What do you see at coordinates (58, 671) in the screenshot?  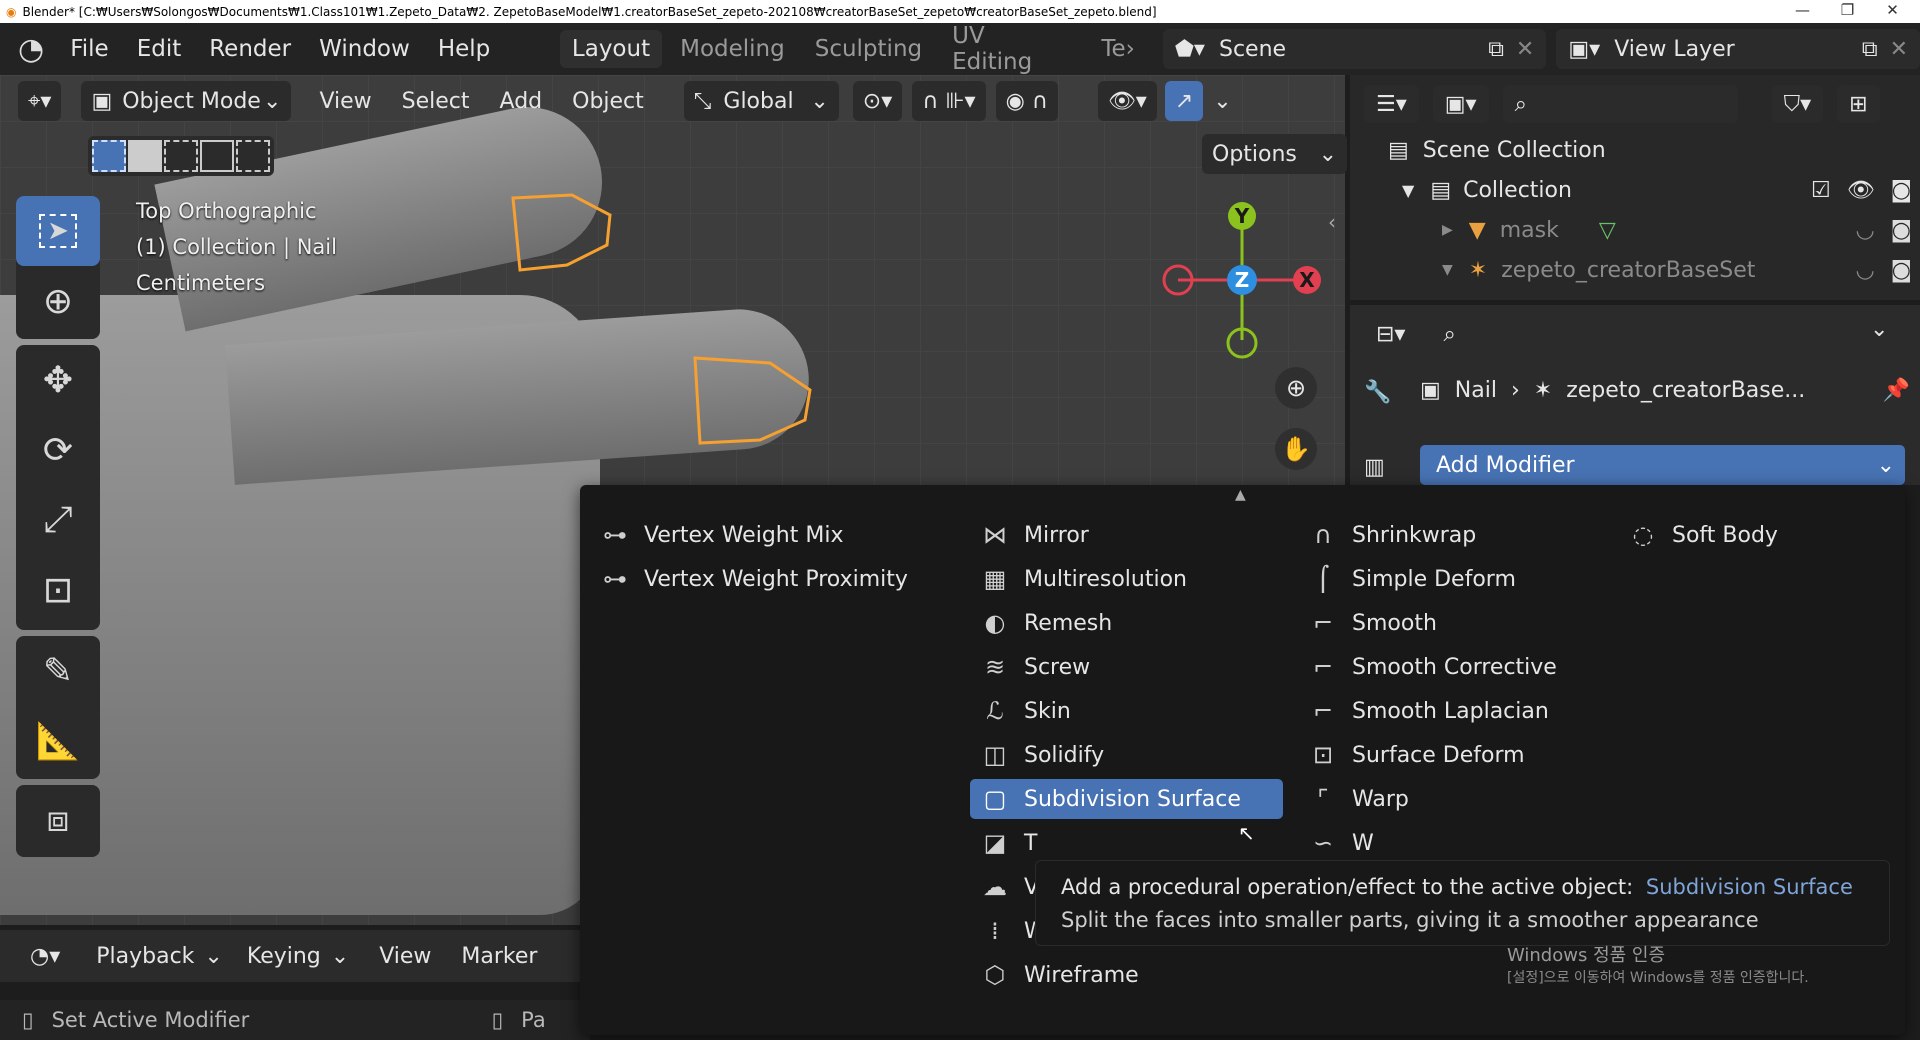 I see `annotate-tool: ✎` at bounding box center [58, 671].